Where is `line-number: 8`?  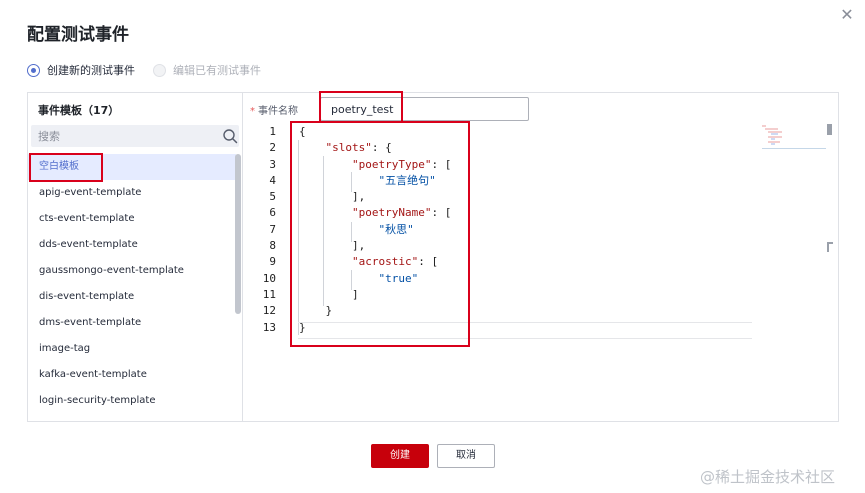
line-number: 8 is located at coordinates (272, 246).